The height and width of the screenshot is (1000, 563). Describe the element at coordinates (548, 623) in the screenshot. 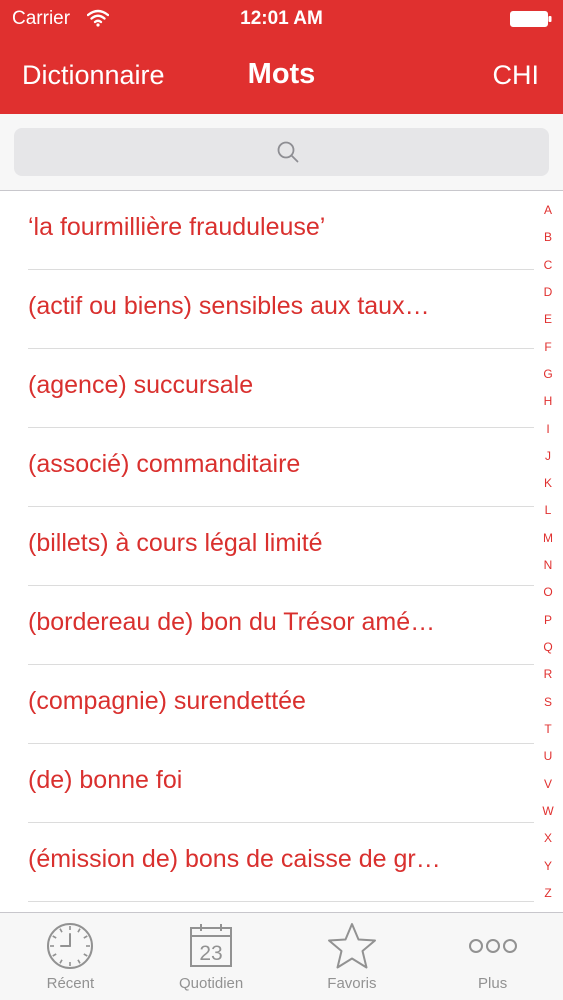

I see `index-letter: P` at that location.